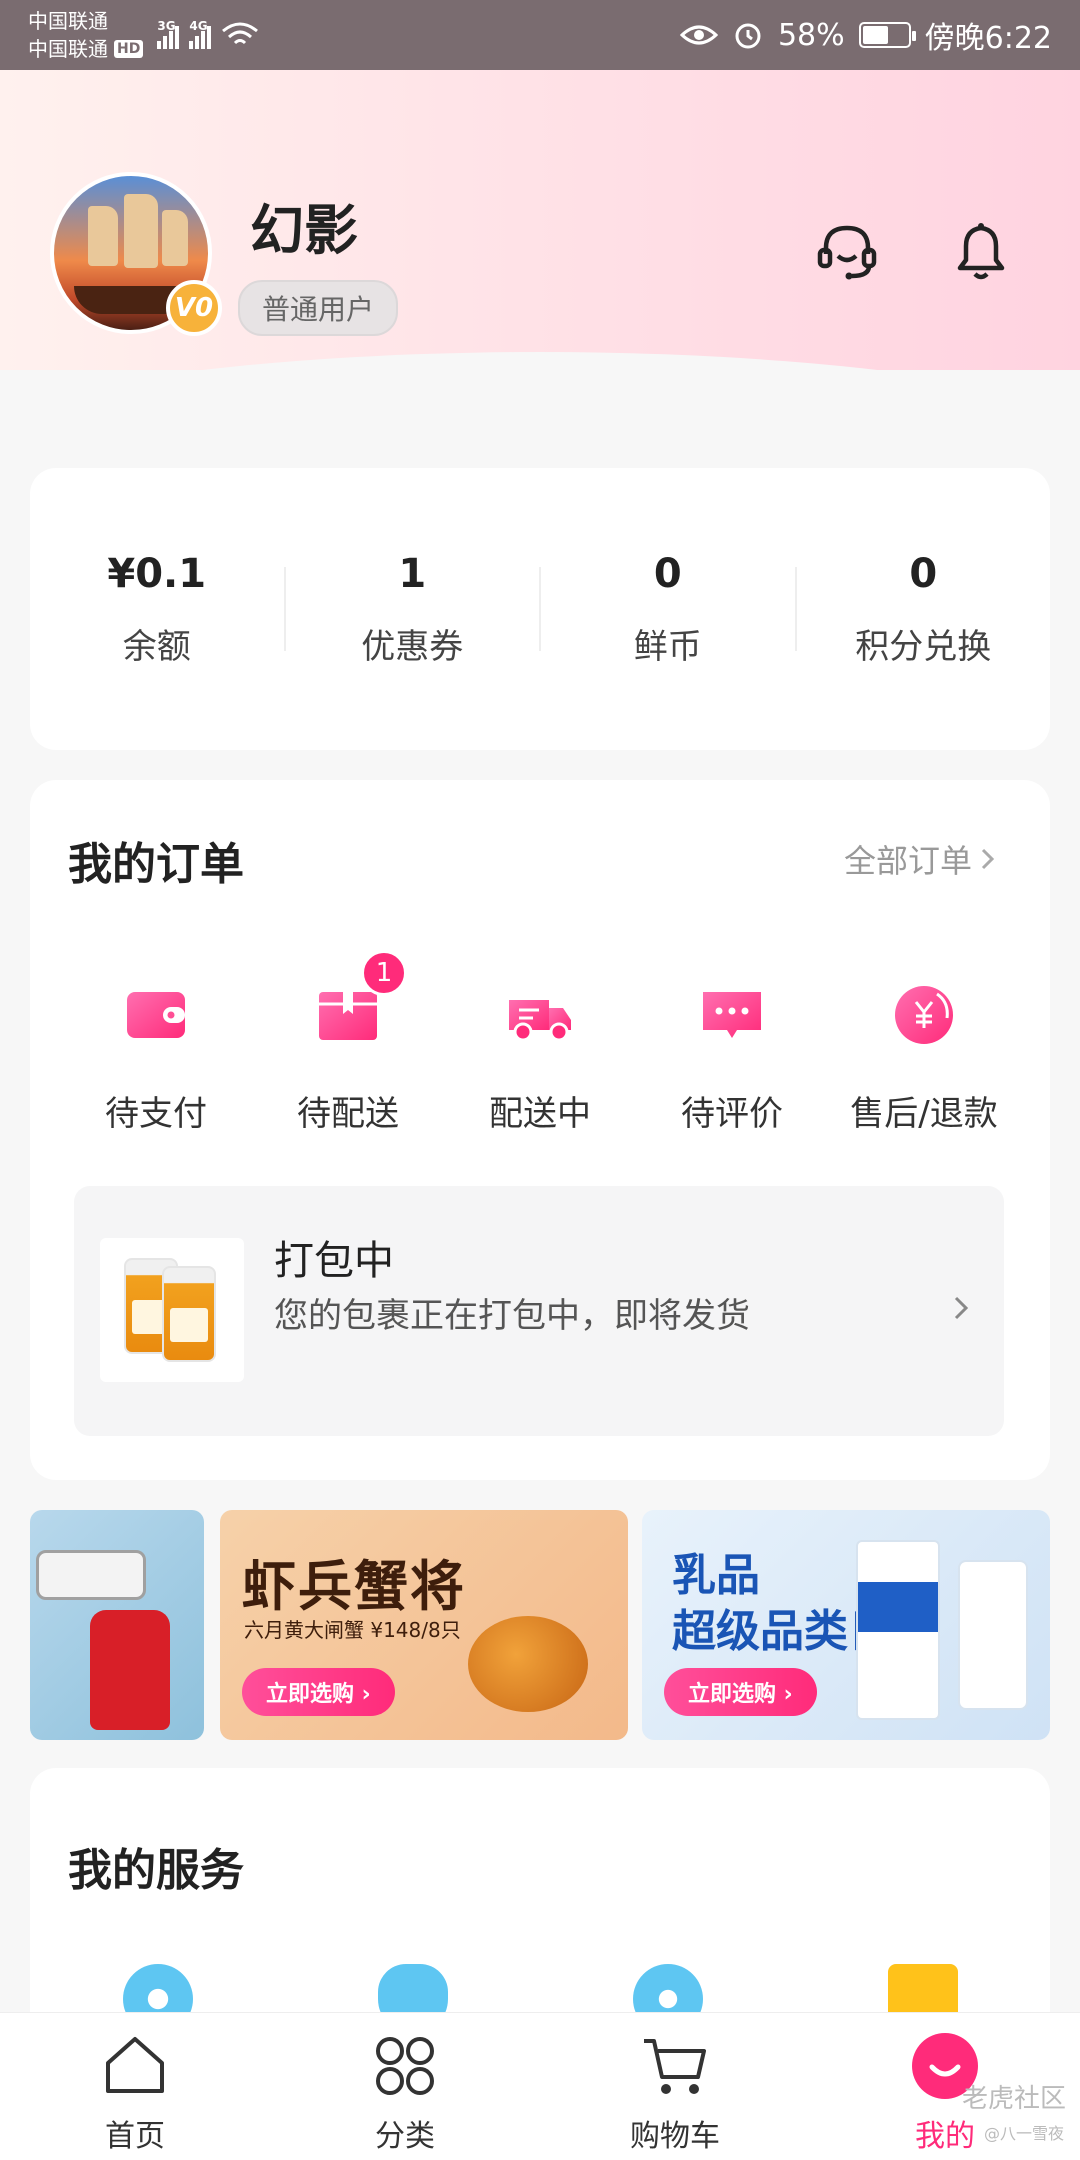 The image size is (1080, 2160). I want to click on promo-banner-household, so click(117, 1625).